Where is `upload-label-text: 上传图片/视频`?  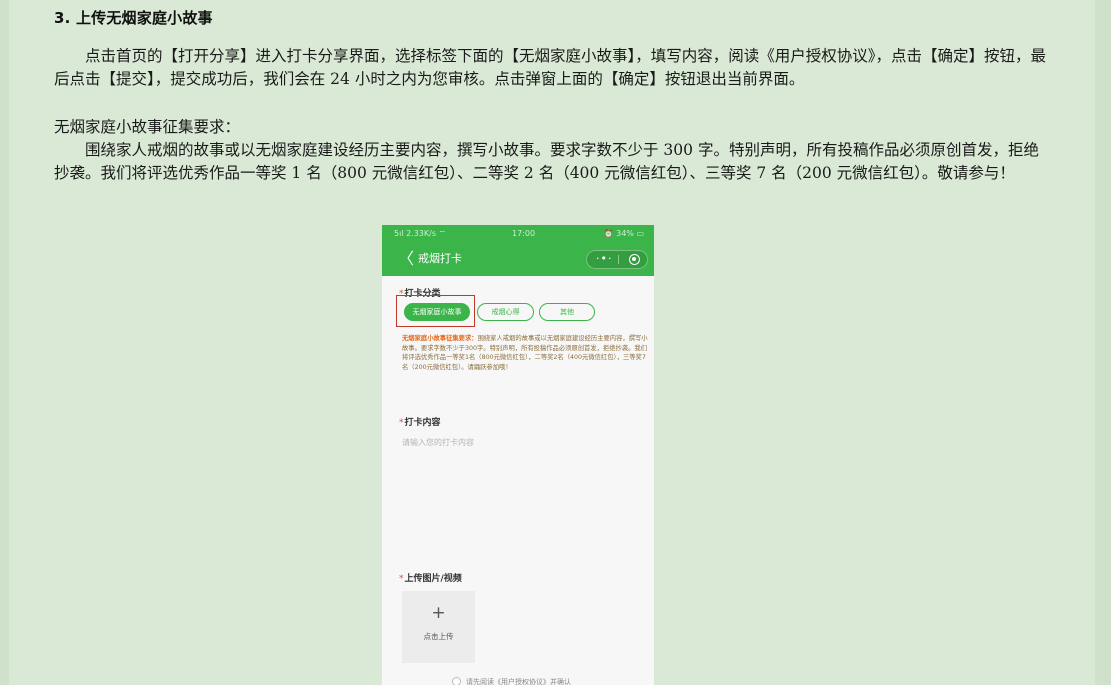
upload-label-text: 上传图片/视频 is located at coordinates (433, 579).